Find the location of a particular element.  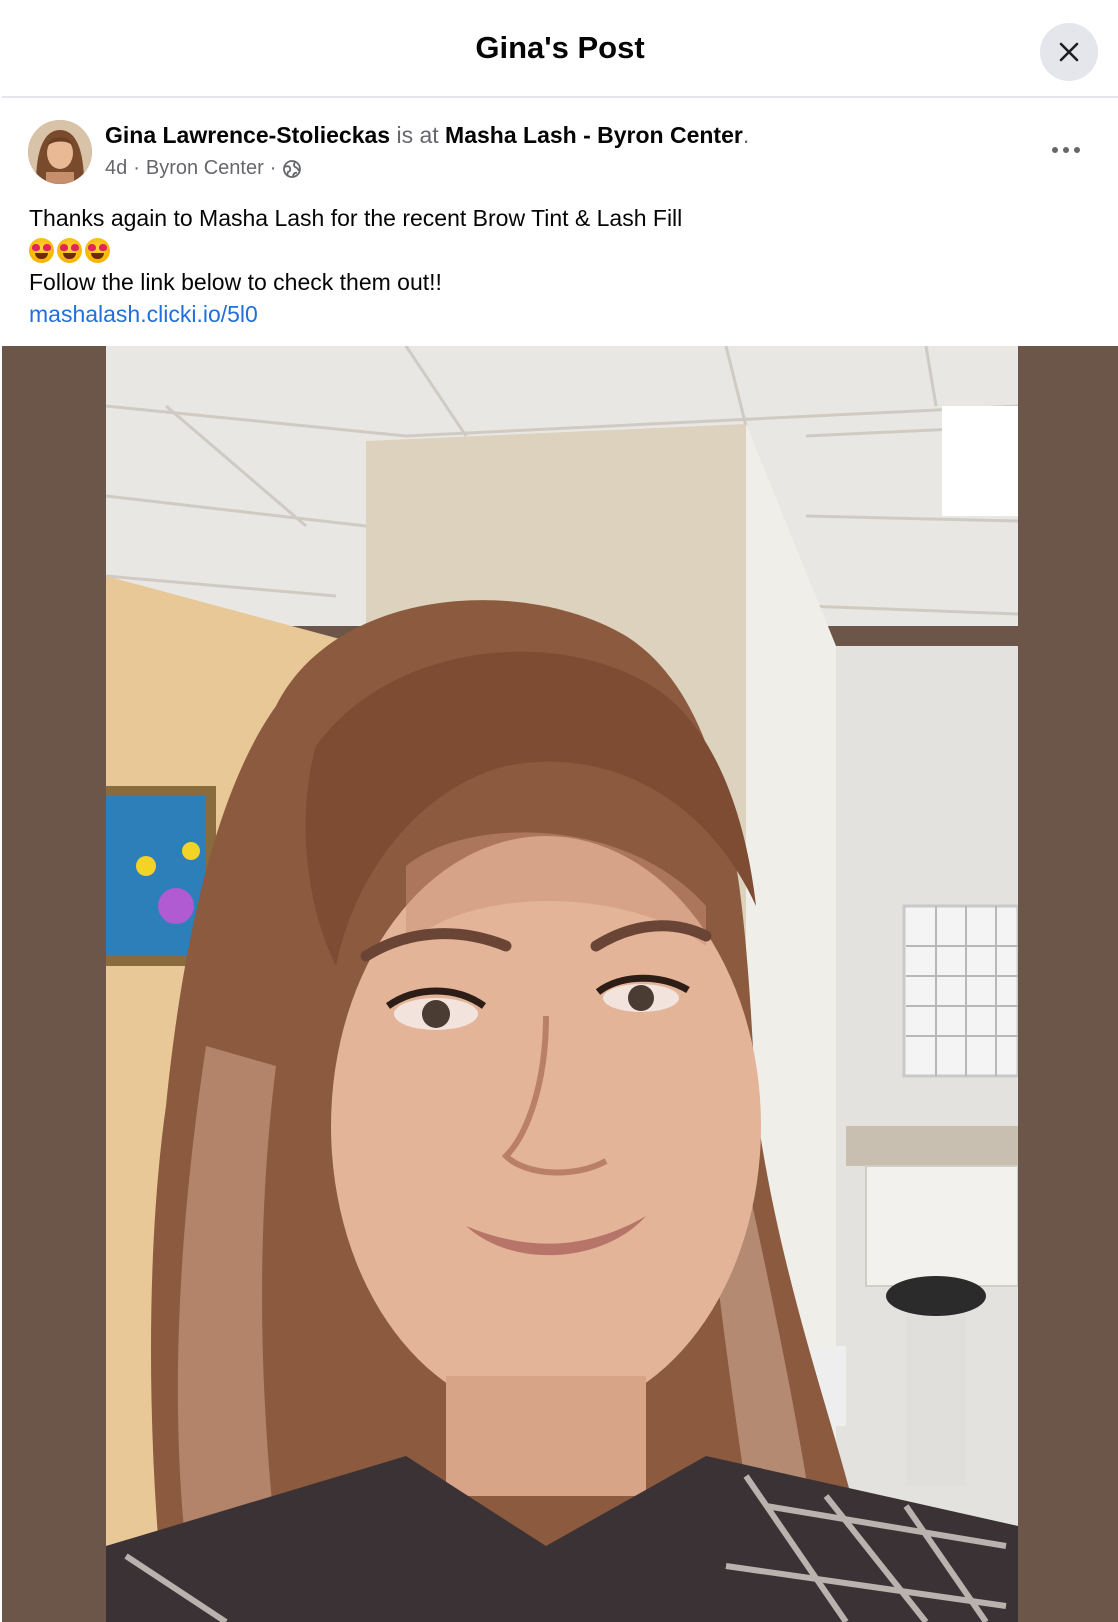

post-location: Byron Center is located at coordinates (205, 168).